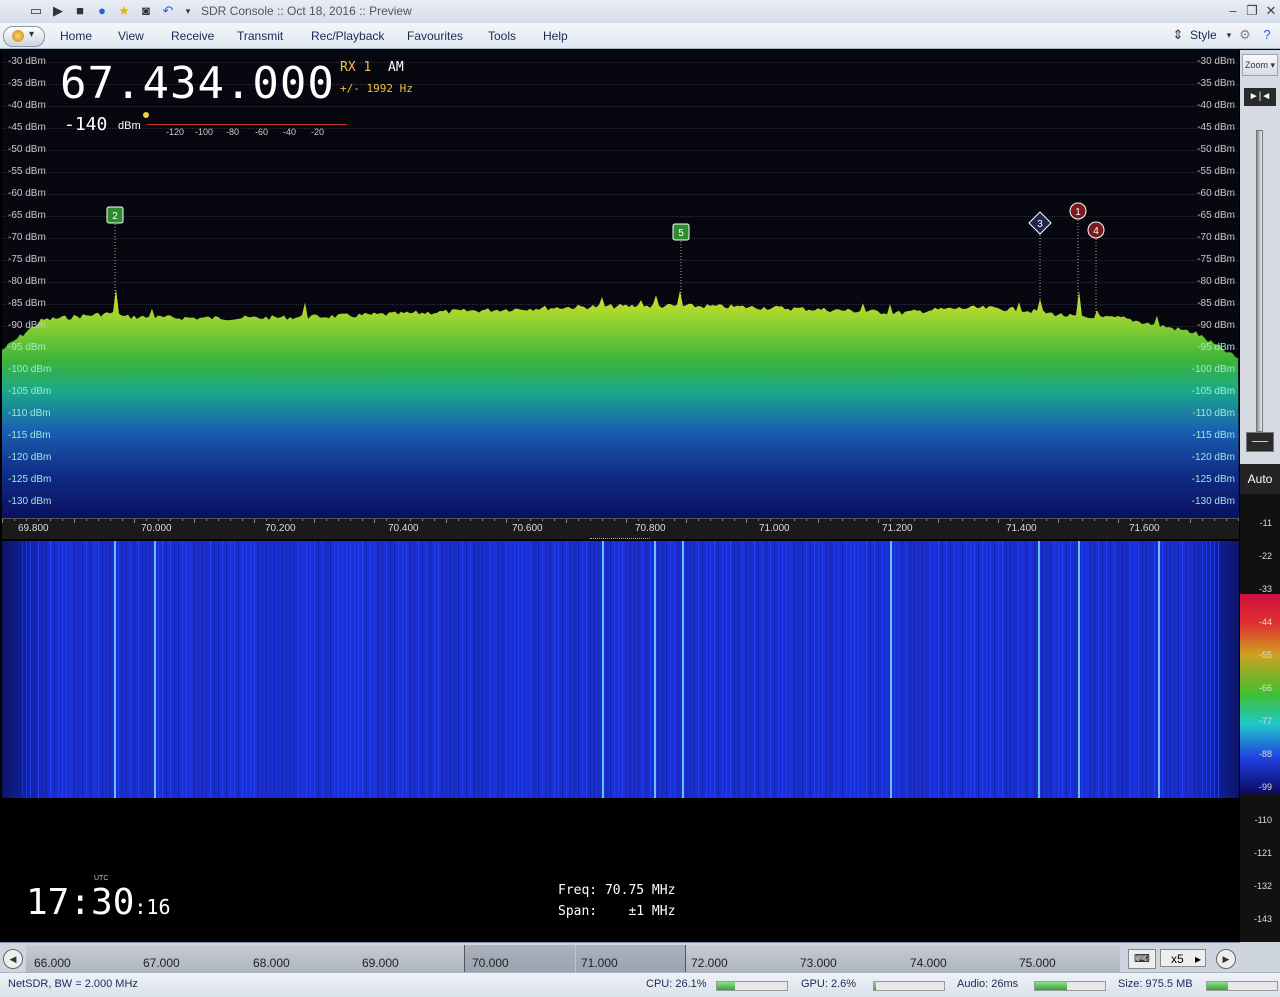 Image resolution: width=1280 pixels, height=997 pixels. I want to click on stop-icon: ■, so click(80, 11).